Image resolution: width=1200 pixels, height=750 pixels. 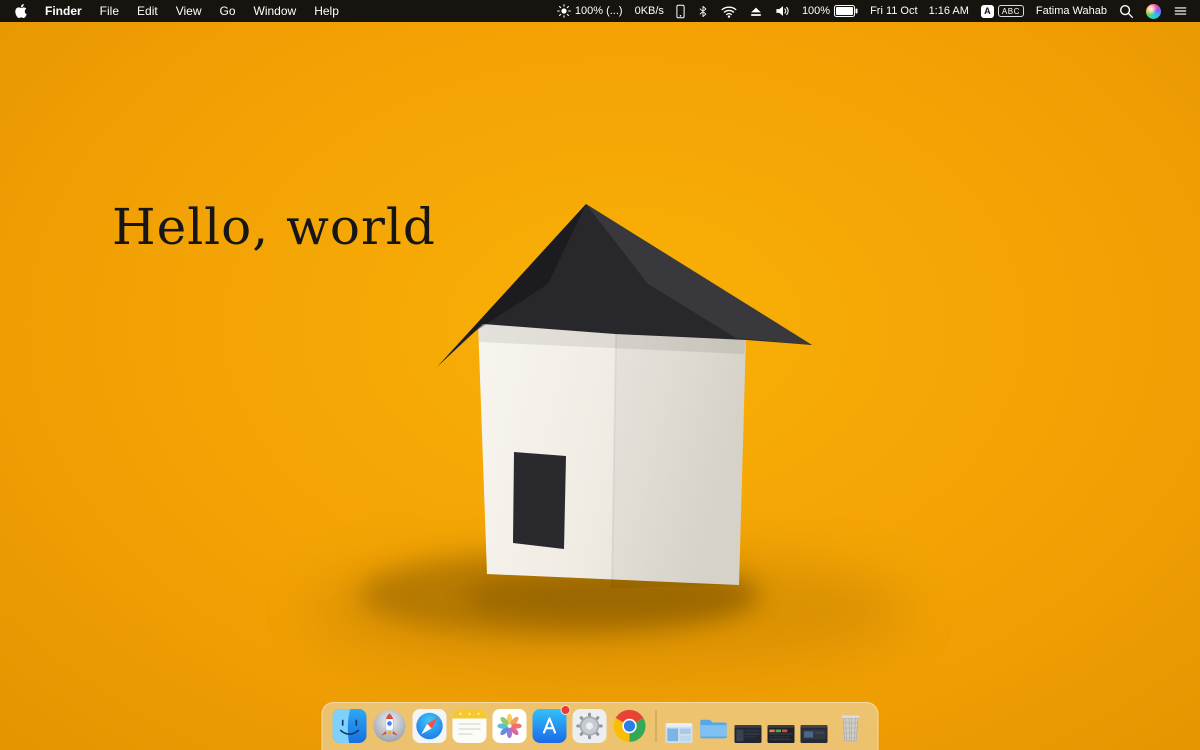 I want to click on wifi-status, so click(x=729, y=11).